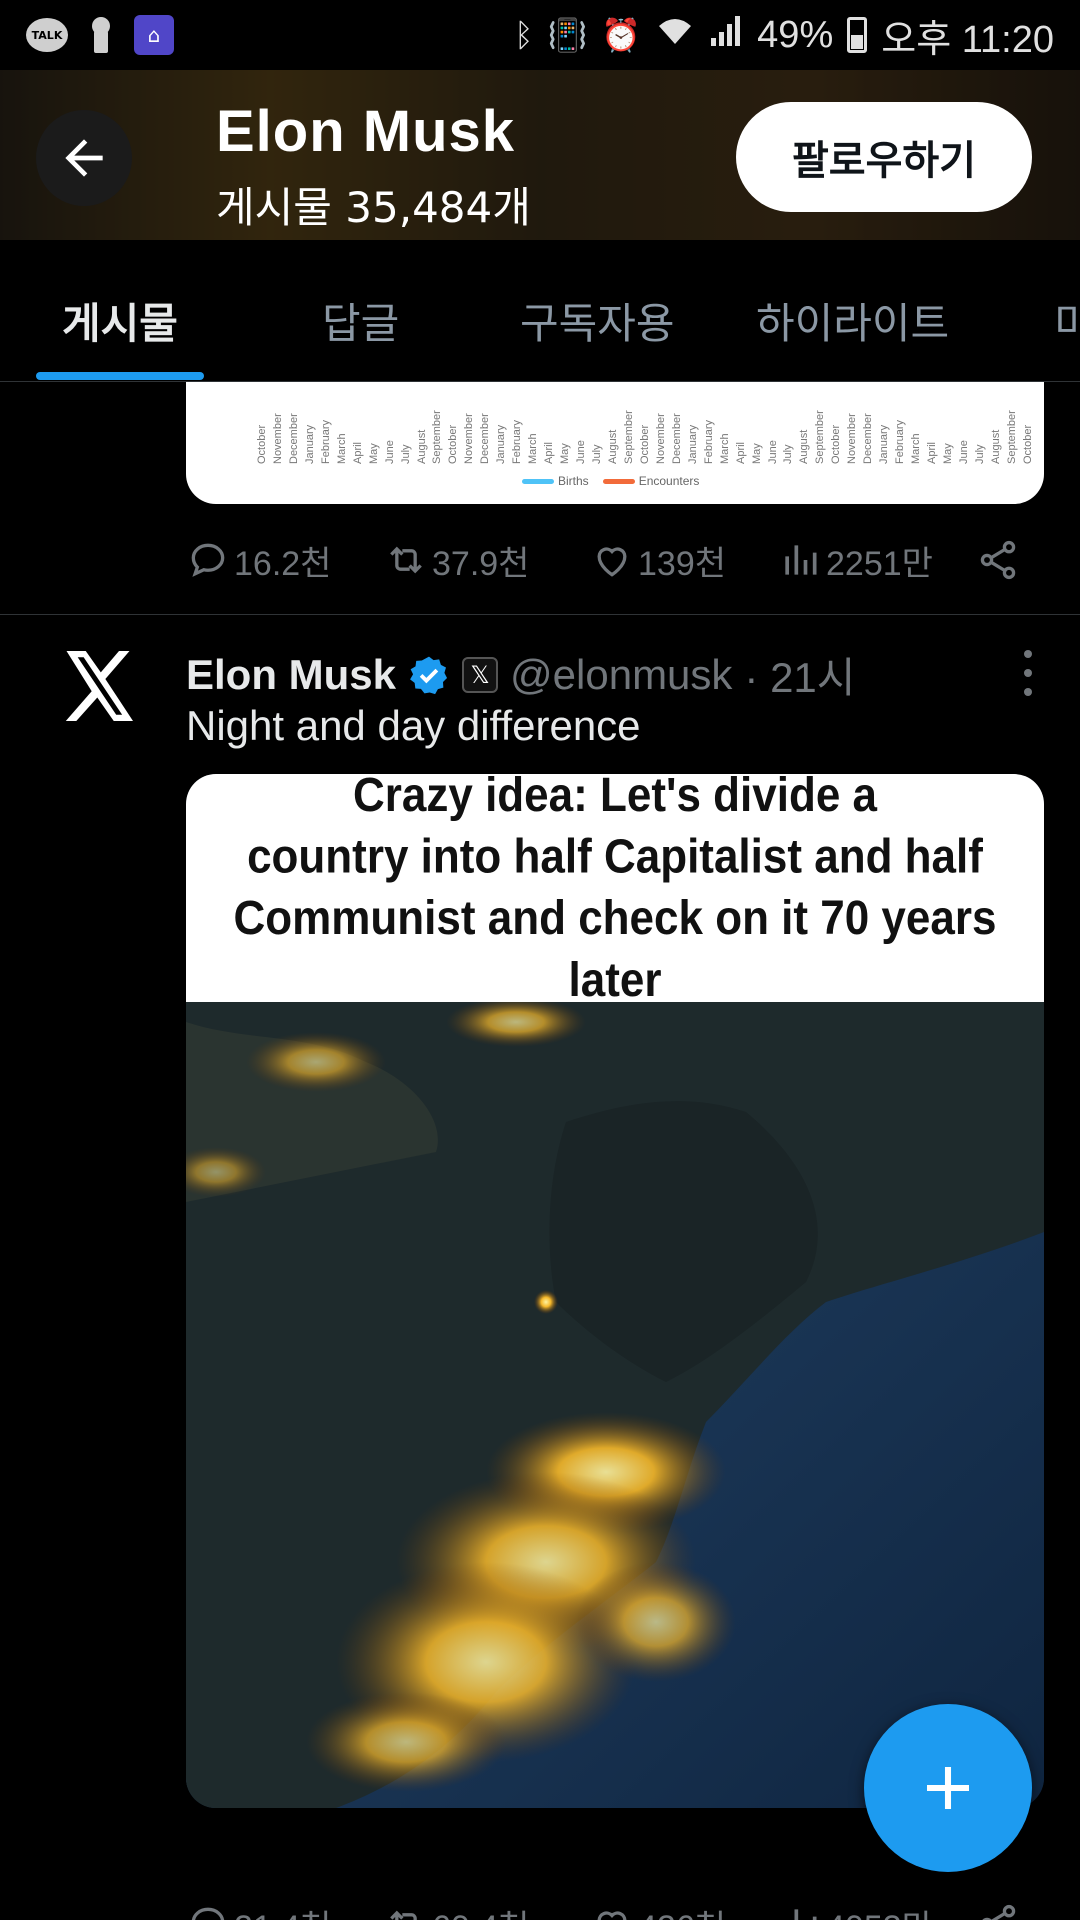  Describe the element at coordinates (480, 674) in the screenshot. I see `affiliate-badge-icon: 𝕏` at that location.